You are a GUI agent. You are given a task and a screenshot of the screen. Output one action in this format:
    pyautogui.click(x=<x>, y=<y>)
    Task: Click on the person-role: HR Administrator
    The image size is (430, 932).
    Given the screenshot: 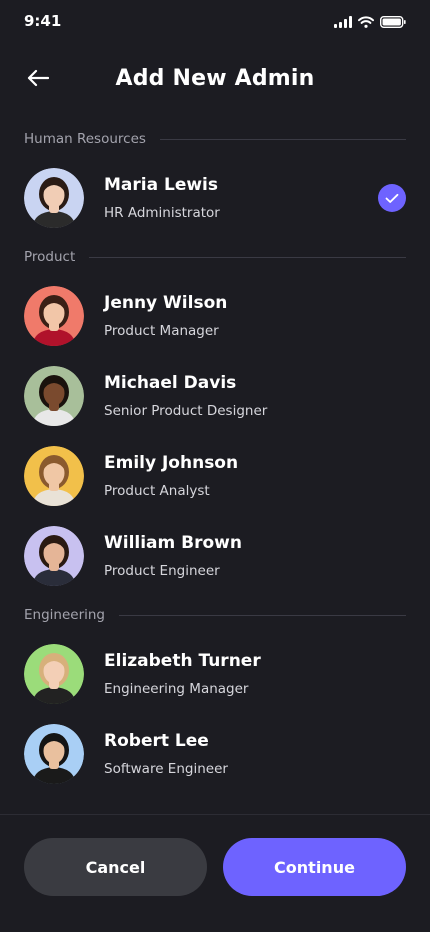 What is the action you would take?
    pyautogui.click(x=162, y=213)
    